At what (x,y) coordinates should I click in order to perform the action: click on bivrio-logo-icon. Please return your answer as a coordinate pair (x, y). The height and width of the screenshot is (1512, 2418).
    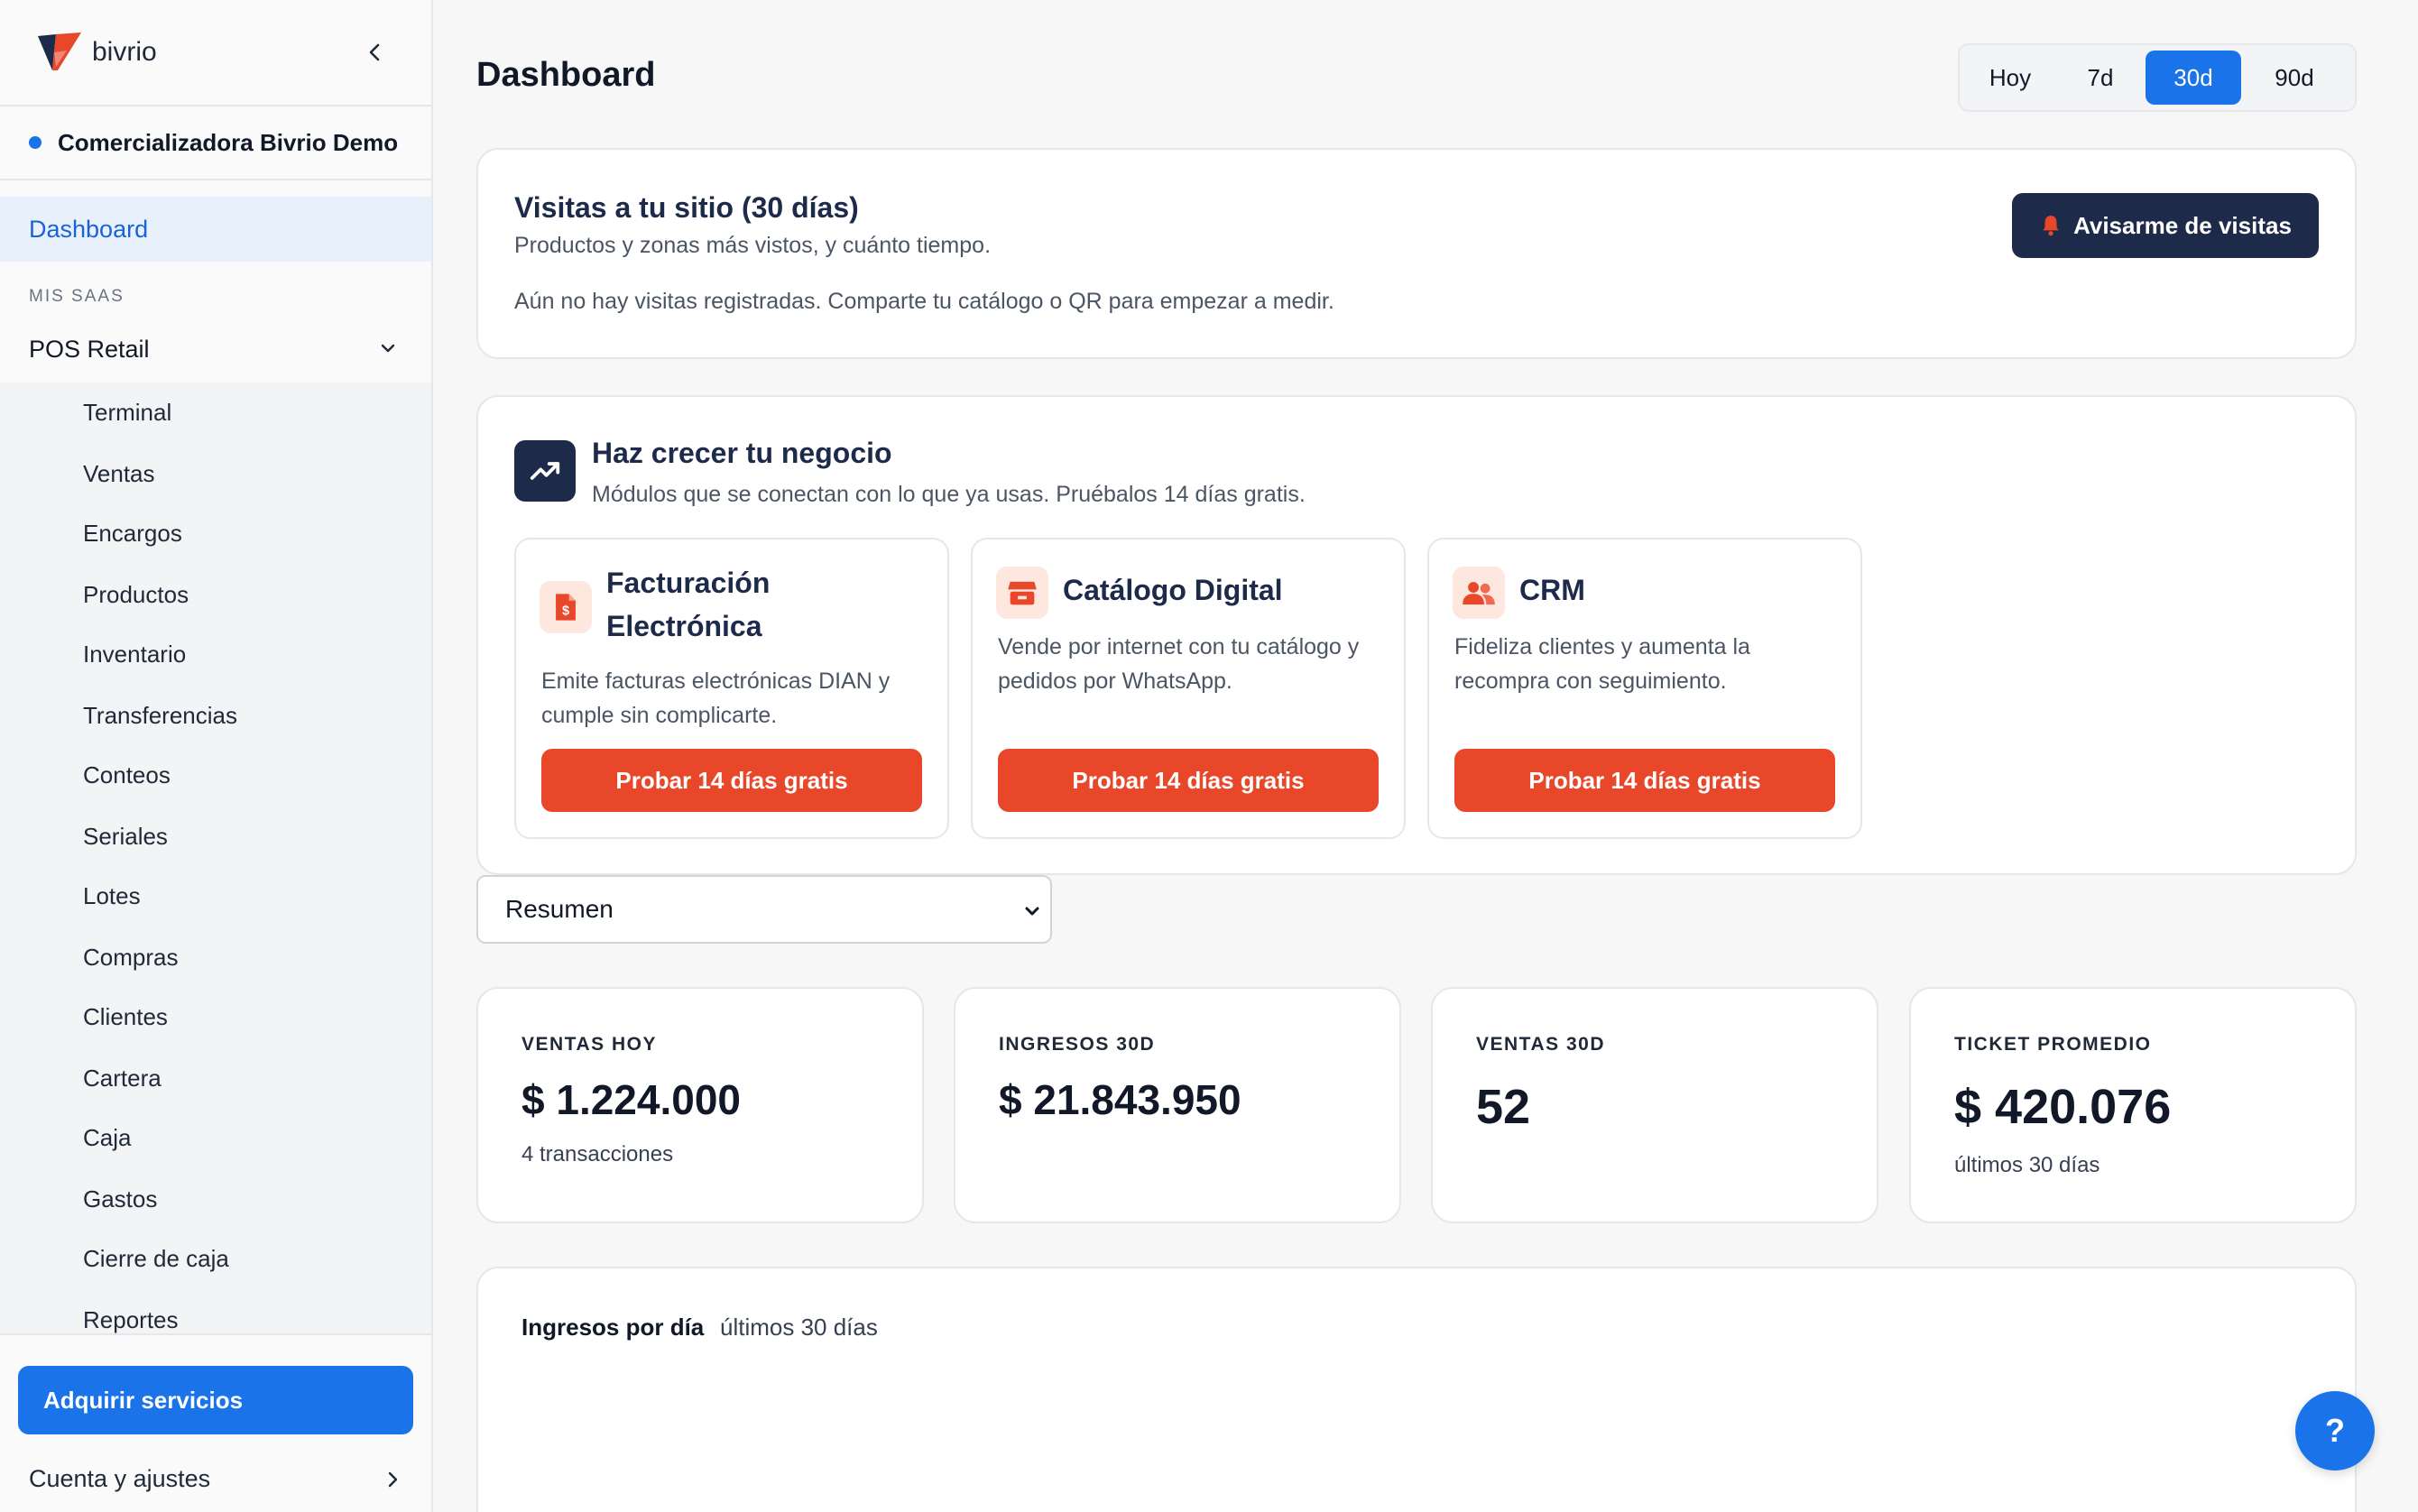
    Looking at the image, I should click on (60, 52).